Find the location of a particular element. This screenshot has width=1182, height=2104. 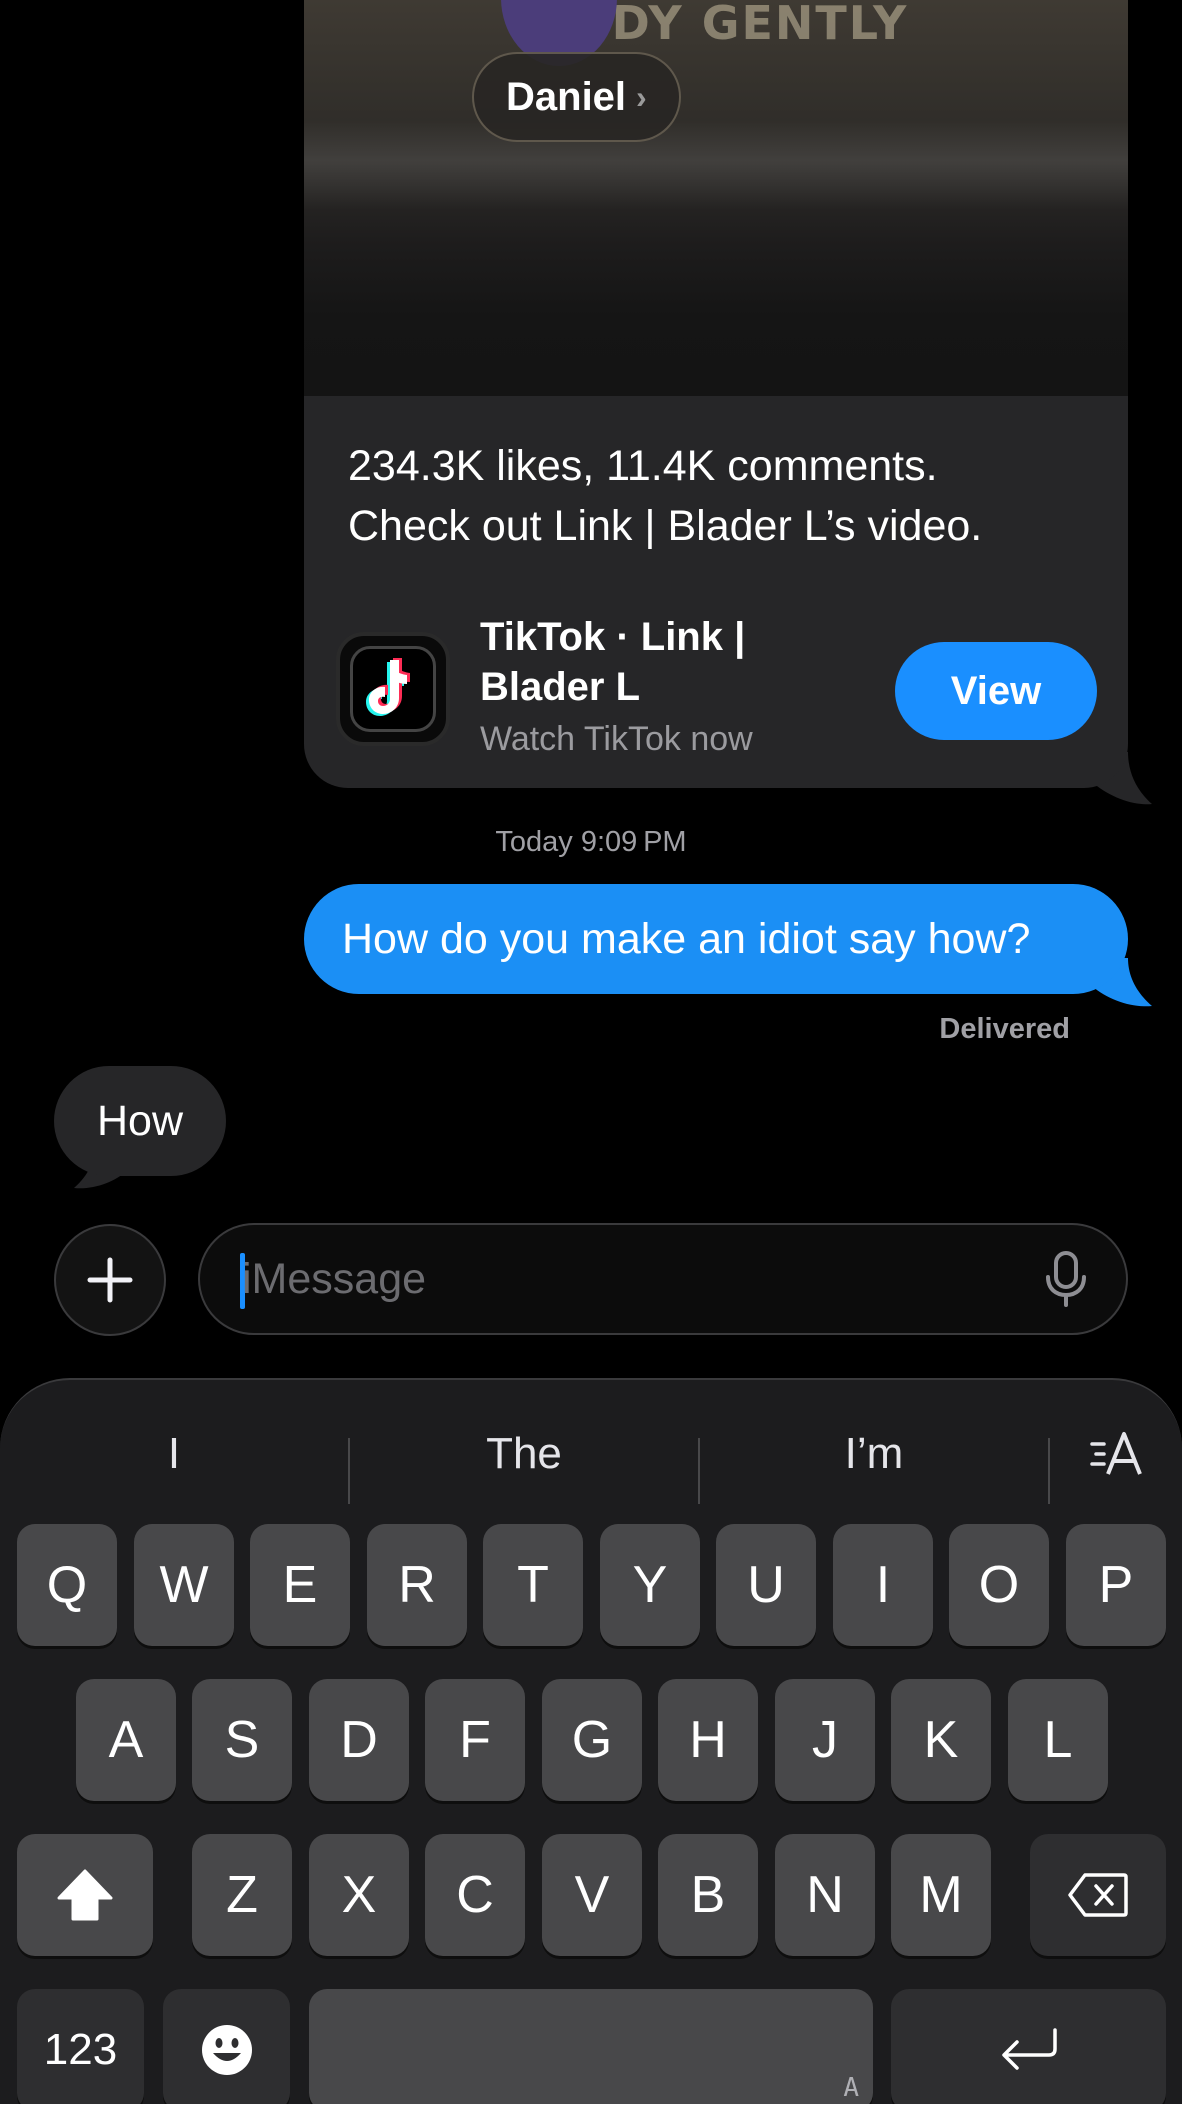

key-v: V is located at coordinates (592, 1895).